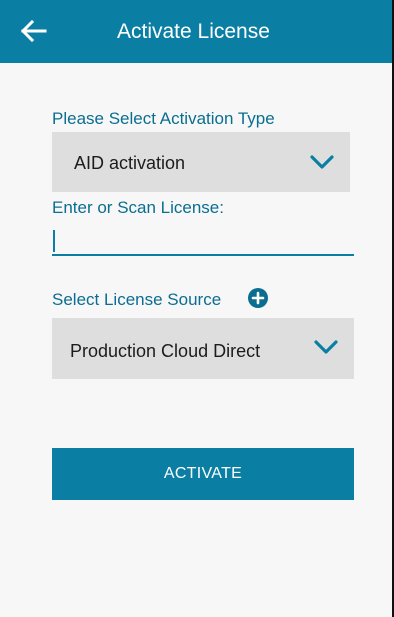 This screenshot has width=394, height=617. I want to click on activate-button: ACTIVATE, so click(203, 474).